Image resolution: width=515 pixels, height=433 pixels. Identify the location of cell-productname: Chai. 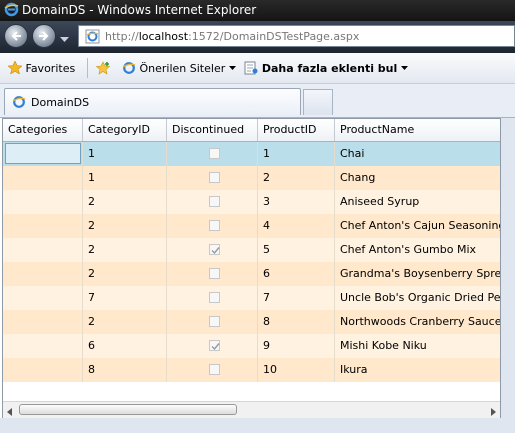
(417, 154).